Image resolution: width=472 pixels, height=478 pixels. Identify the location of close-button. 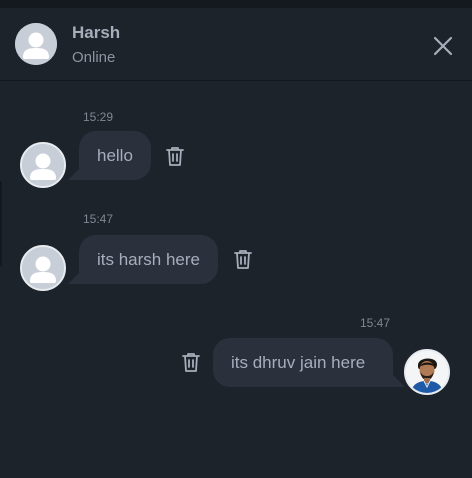
(443, 46).